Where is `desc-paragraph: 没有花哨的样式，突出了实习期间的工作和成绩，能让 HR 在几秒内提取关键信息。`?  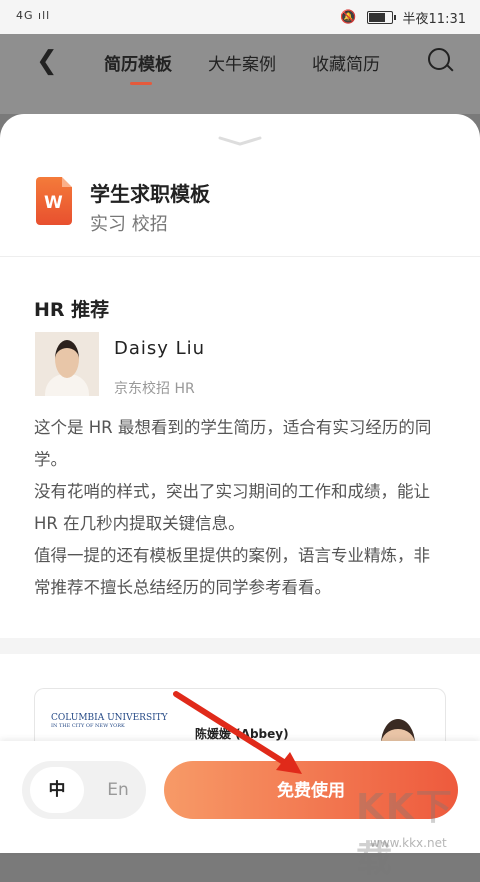 desc-paragraph: 没有花哨的样式，突出了实习期间的工作和成绩，能让 HR 在几秒内提取关键信息。 is located at coordinates (232, 507).